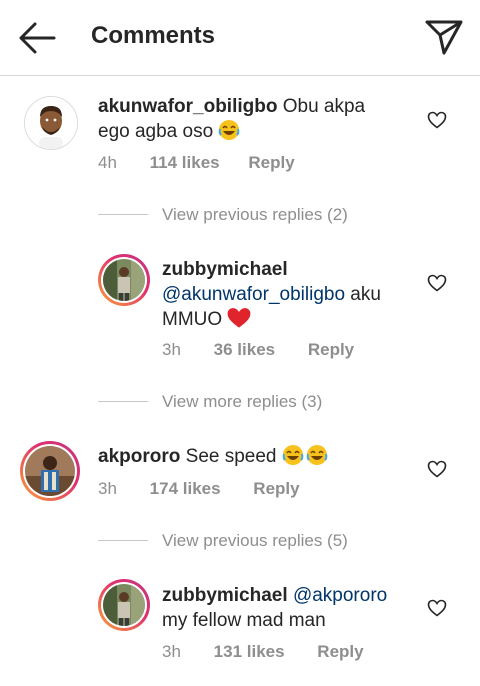 The height and width of the screenshot is (686, 480). Describe the element at coordinates (239, 321) in the screenshot. I see `red-heart-emoji-icon` at that location.